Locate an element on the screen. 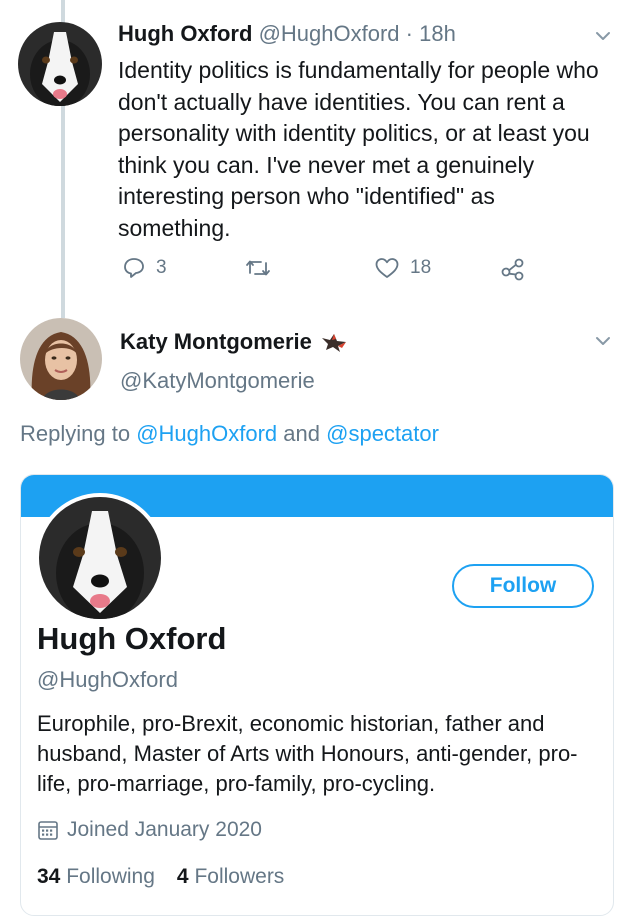 Image resolution: width=632 pixels, height=916 pixels. like-count: 18 is located at coordinates (421, 267).